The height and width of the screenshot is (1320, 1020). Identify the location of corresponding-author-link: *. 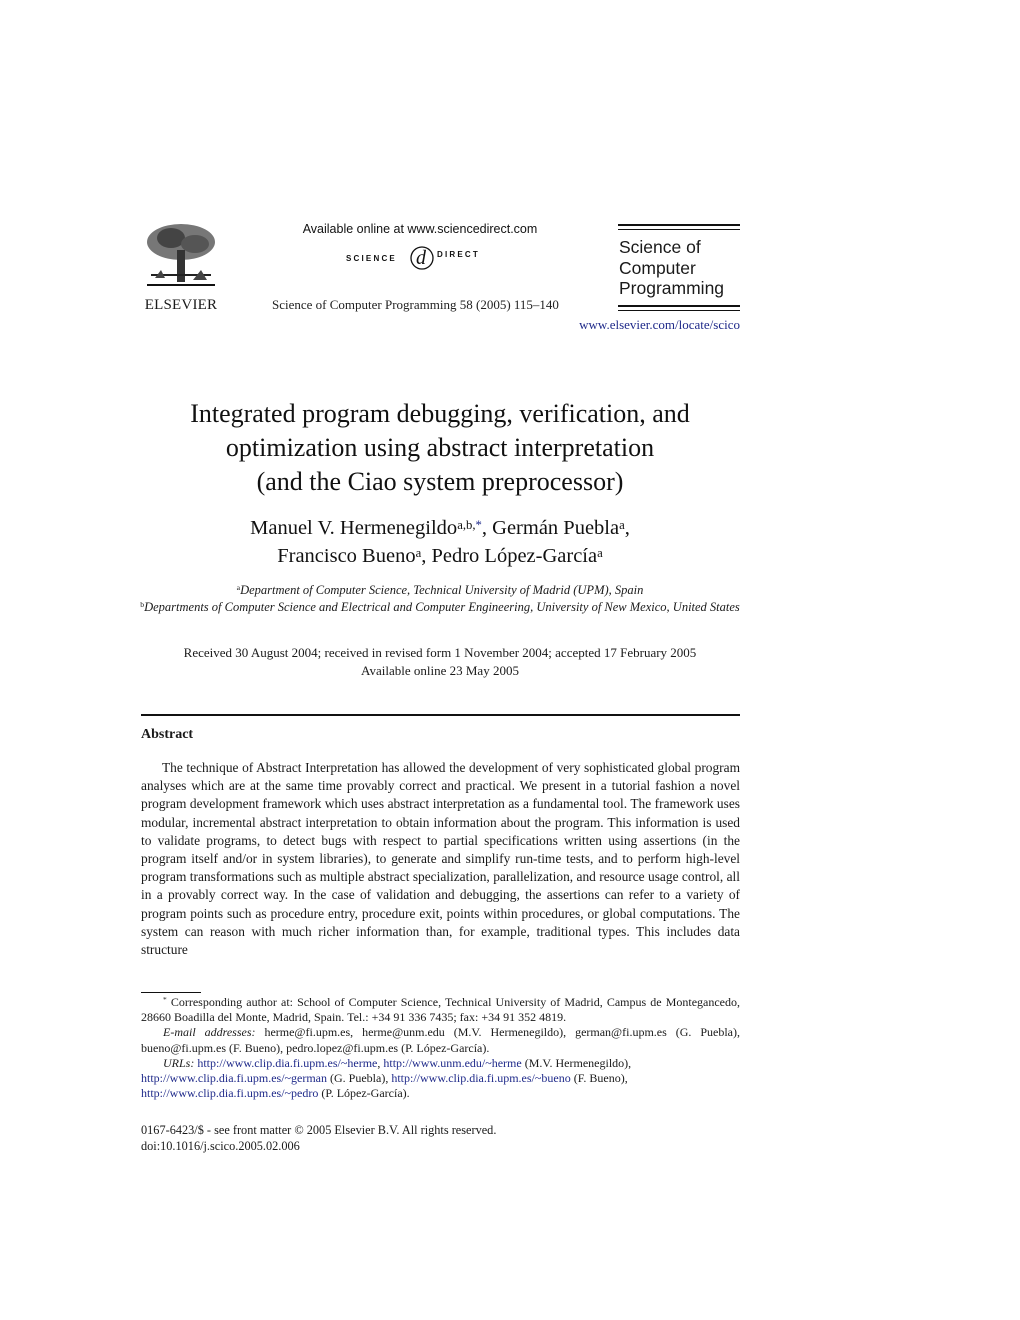
(479, 525).